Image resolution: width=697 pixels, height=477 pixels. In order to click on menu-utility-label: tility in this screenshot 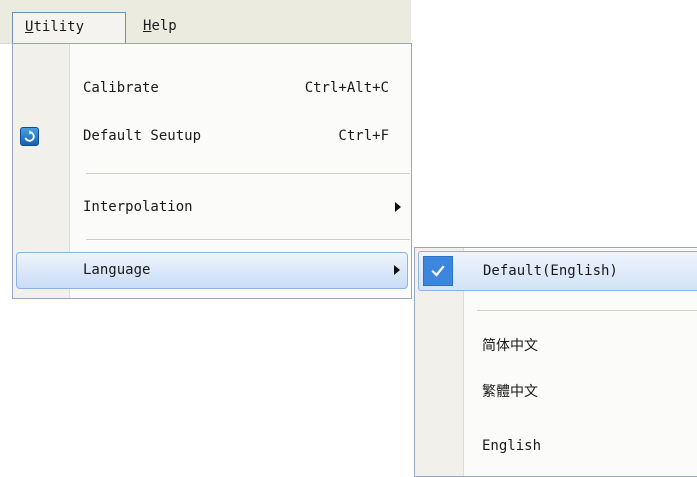, I will do `click(59, 27)`.